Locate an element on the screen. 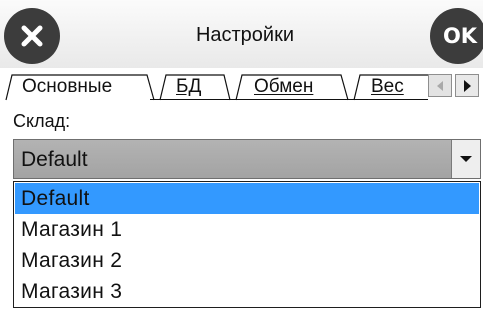 This screenshot has height=336, width=483. tab-bd: БД is located at coordinates (188, 87).